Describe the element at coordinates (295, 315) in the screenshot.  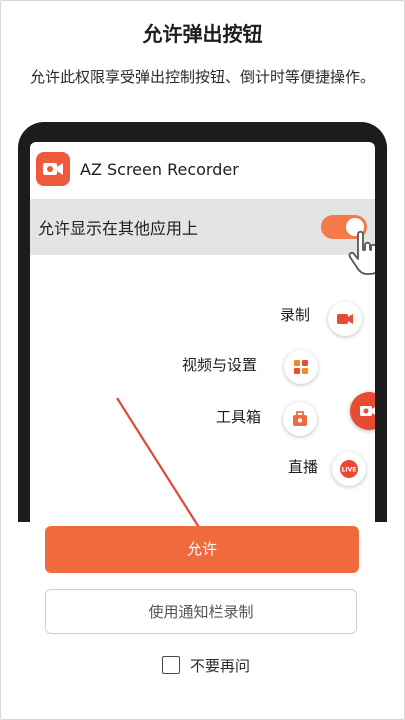
I see `menu-label-record: 录制` at that location.